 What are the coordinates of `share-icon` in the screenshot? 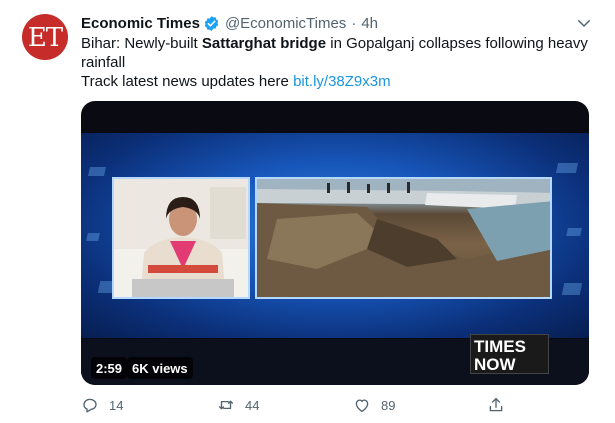 It's located at (496, 404).